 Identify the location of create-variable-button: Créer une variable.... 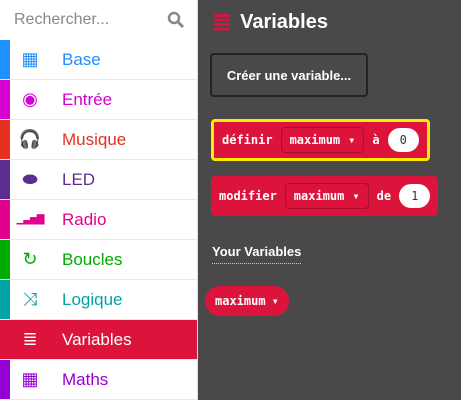
(289, 75).